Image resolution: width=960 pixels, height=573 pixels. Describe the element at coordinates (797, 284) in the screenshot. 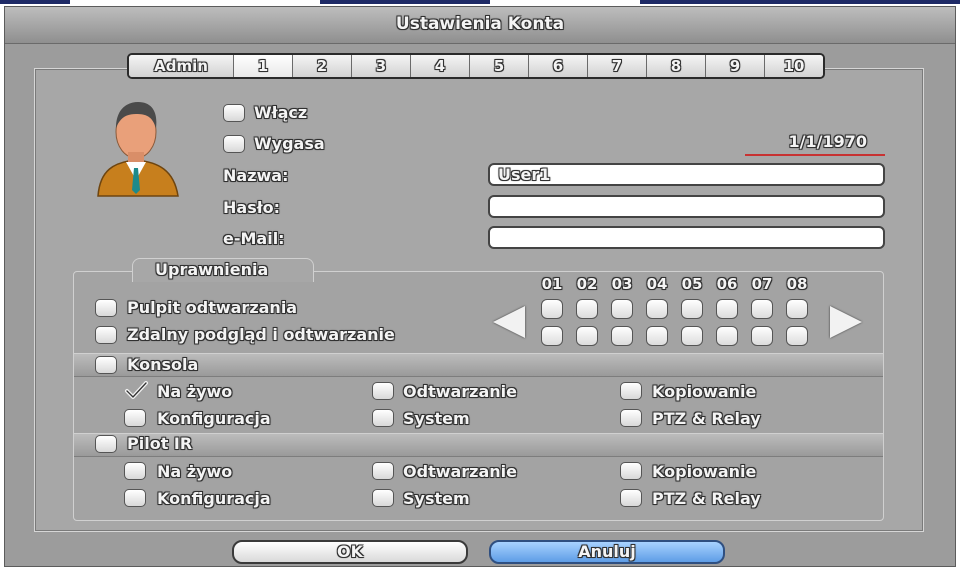

I see `channel-header: 08` at that location.